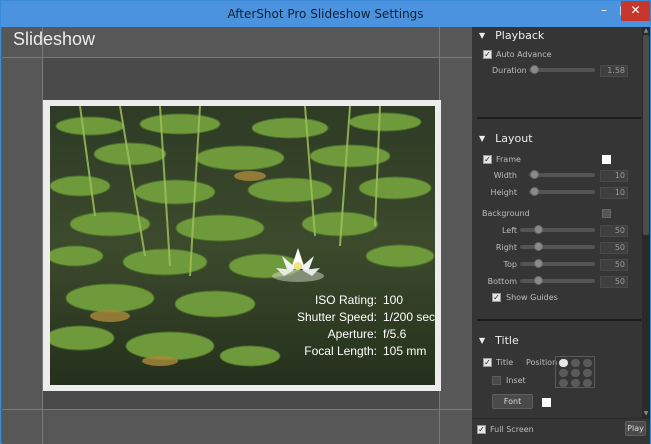 The image size is (651, 444). What do you see at coordinates (606, 213) in the screenshot?
I see `background-color-swatch` at bounding box center [606, 213].